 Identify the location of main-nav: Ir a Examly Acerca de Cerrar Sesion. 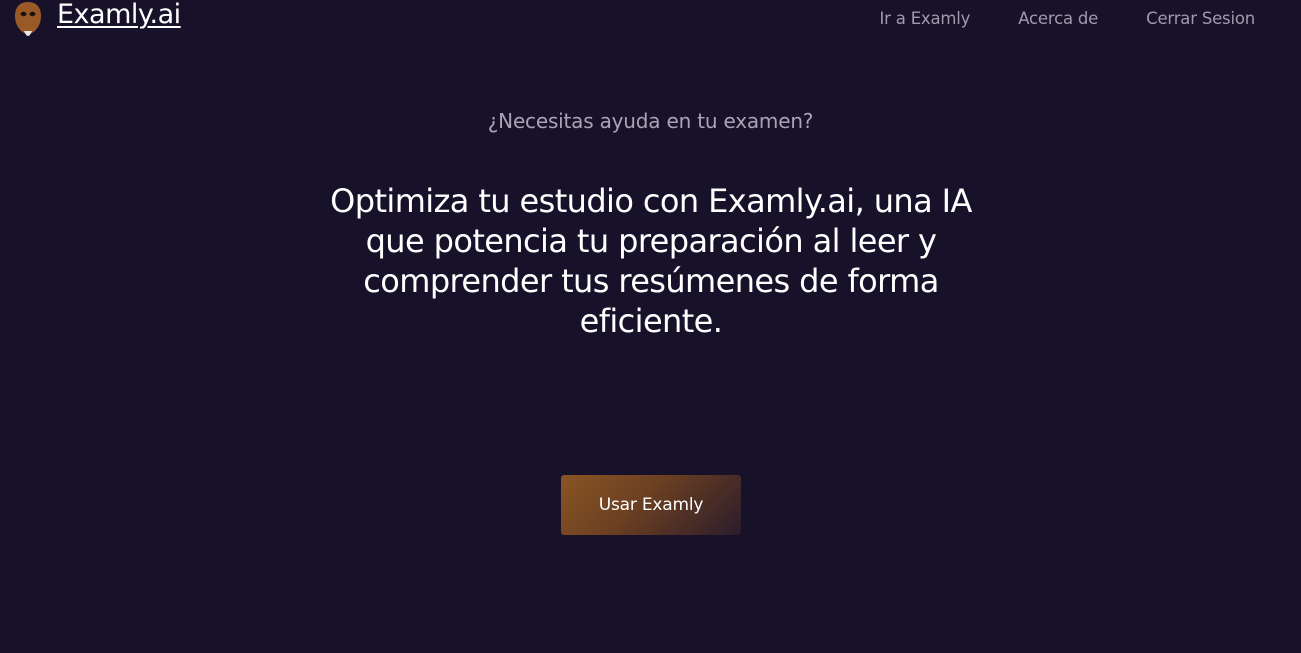
(1067, 19).